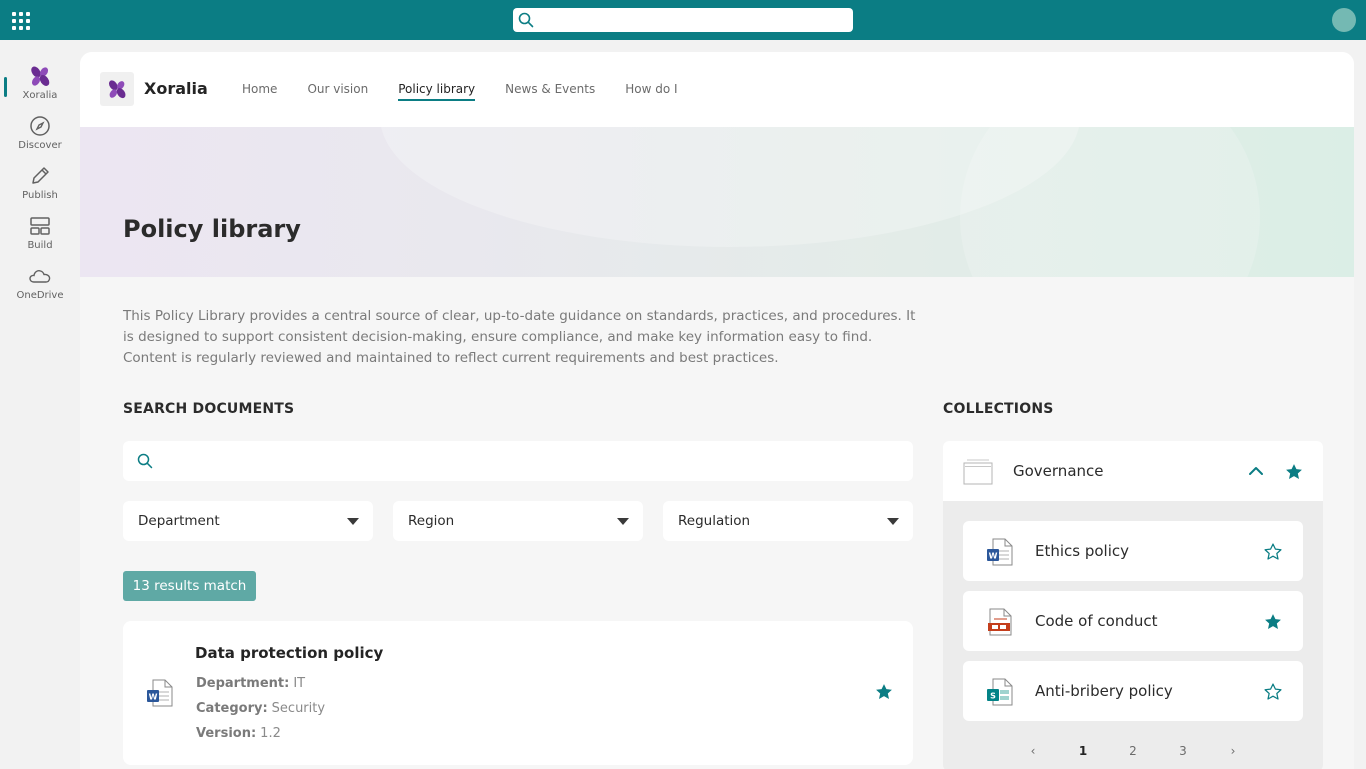  Describe the element at coordinates (993, 696) in the screenshot. I see `svg-text: S` at that location.